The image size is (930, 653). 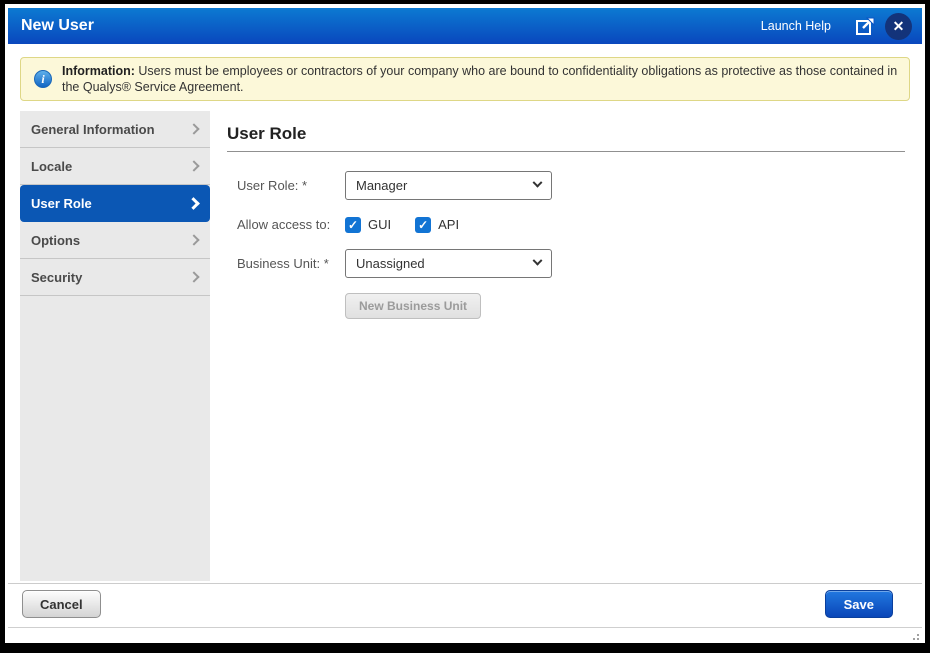 What do you see at coordinates (115, 166) in the screenshot?
I see `sidebar-item-locale: Locale` at bounding box center [115, 166].